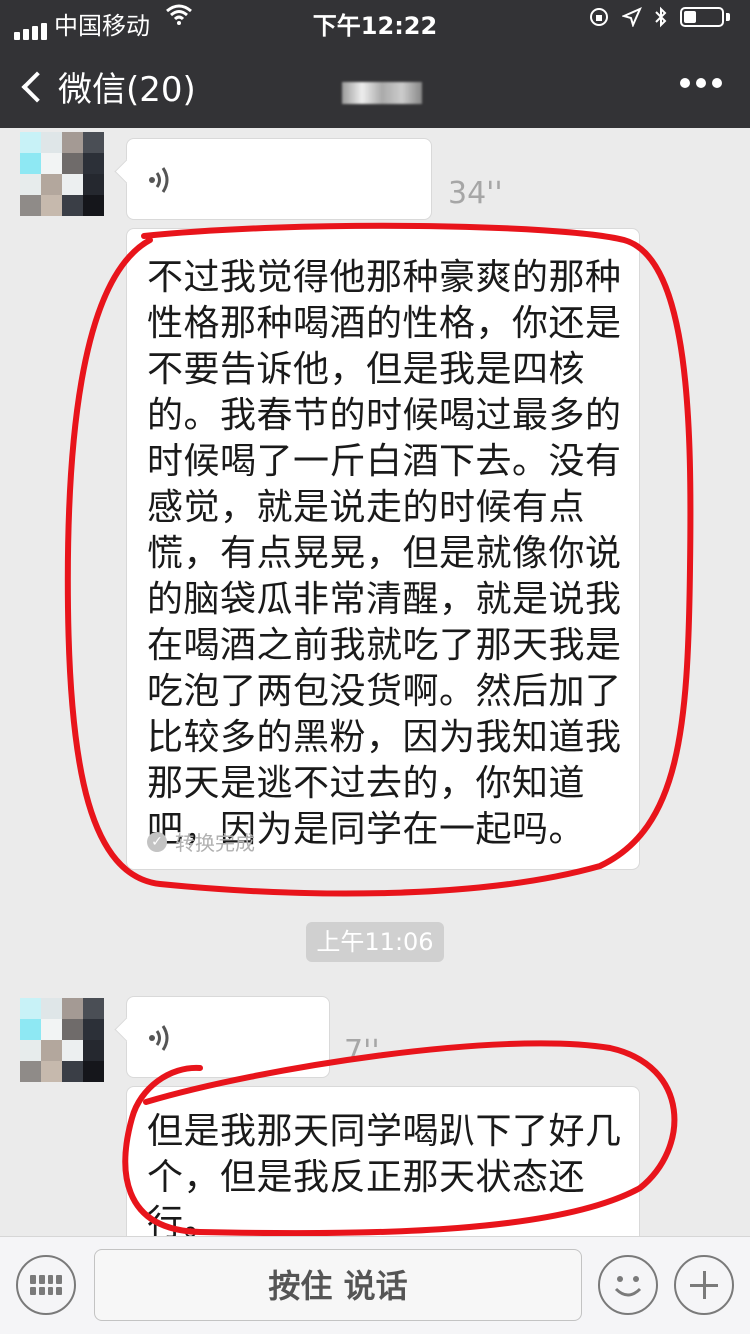 The height and width of the screenshot is (1334, 750). Describe the element at coordinates (157, 841) in the screenshot. I see `check-icon: ✓` at that location.